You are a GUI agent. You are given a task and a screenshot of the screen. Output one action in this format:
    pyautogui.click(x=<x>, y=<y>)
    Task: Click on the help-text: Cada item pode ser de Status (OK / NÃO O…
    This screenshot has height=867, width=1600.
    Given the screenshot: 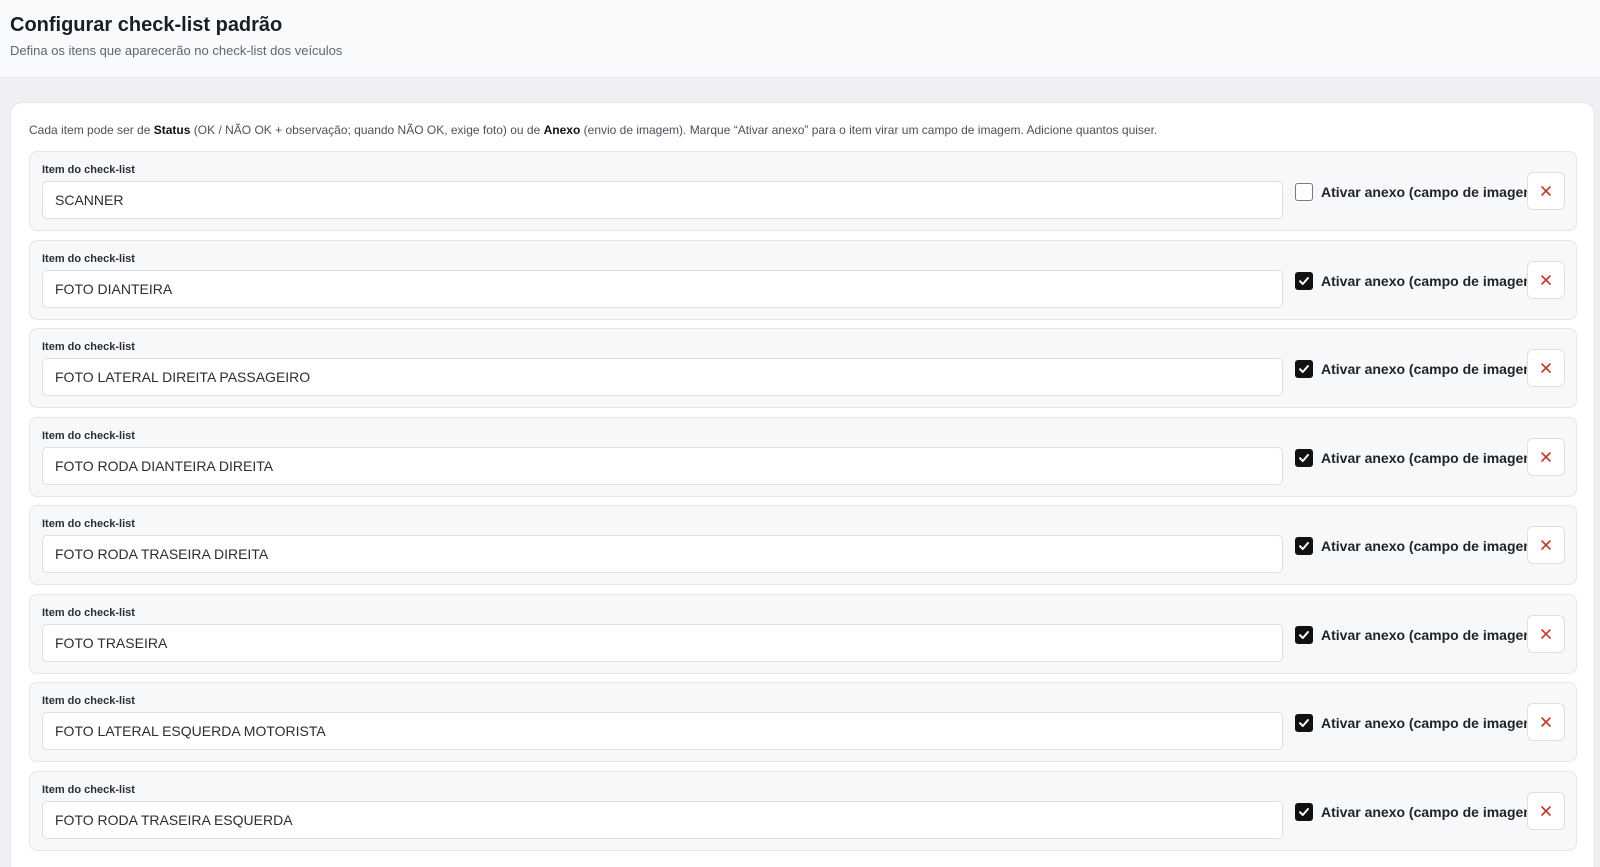 What is the action you would take?
    pyautogui.click(x=593, y=130)
    